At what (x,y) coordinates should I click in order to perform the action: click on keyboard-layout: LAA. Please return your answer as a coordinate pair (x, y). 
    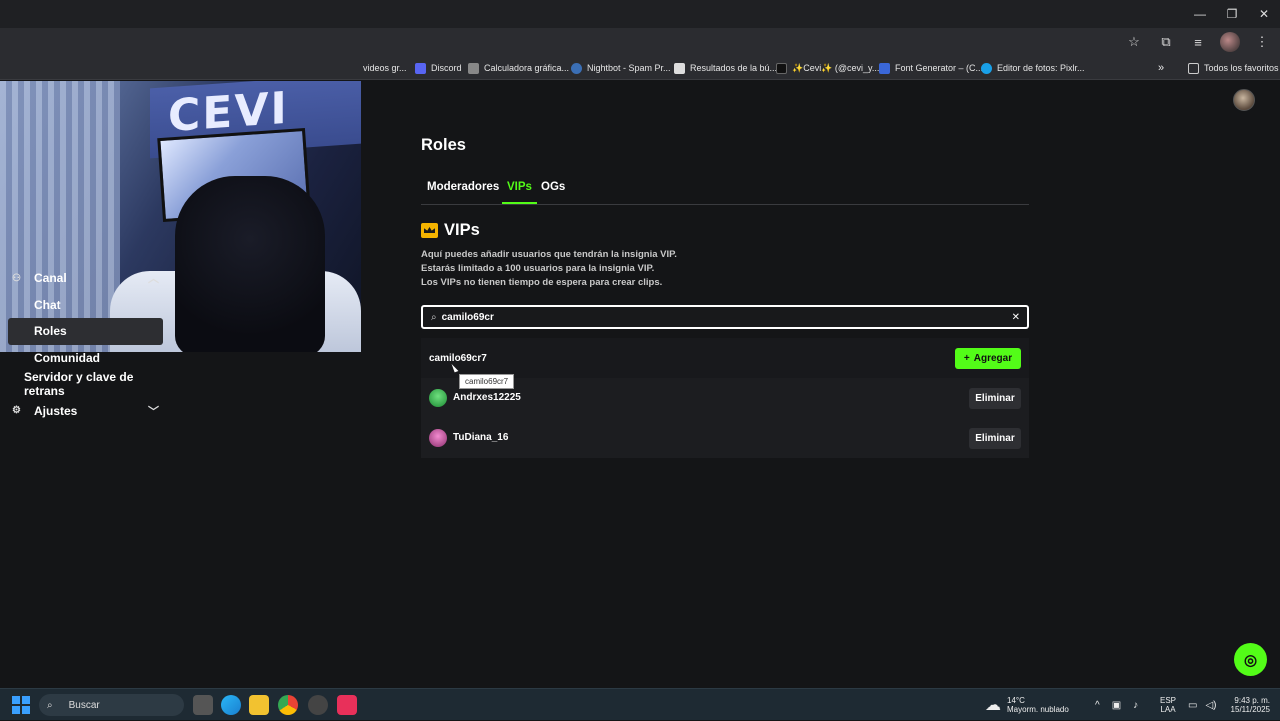
    Looking at the image, I should click on (1168, 709).